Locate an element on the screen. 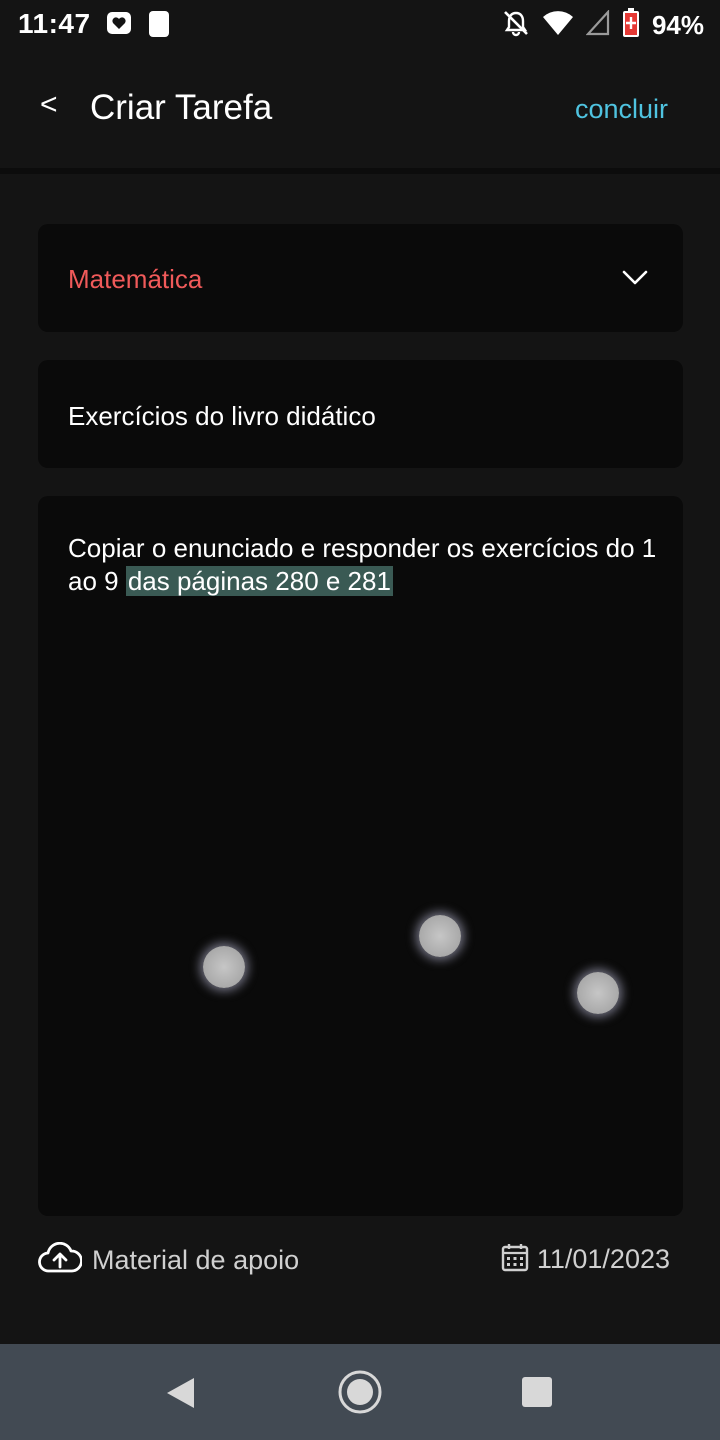 This screenshot has height=1440, width=720. notification-icons is located at coordinates (138, 26).